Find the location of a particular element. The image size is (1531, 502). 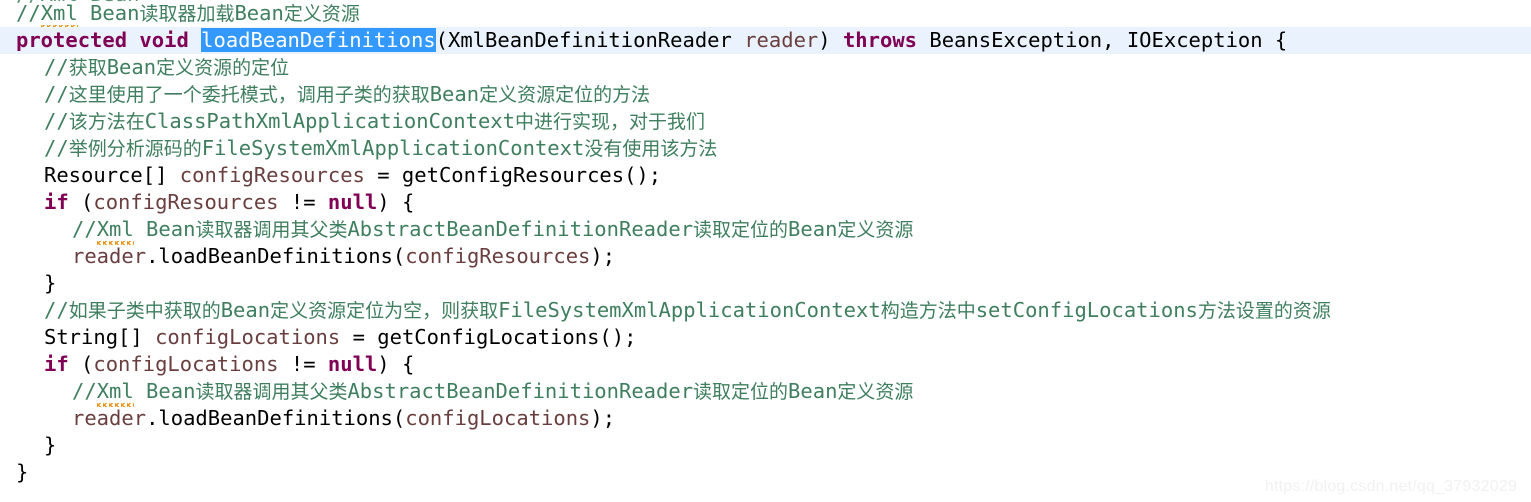

comment-token: 该方法在 is located at coordinates (106, 122).